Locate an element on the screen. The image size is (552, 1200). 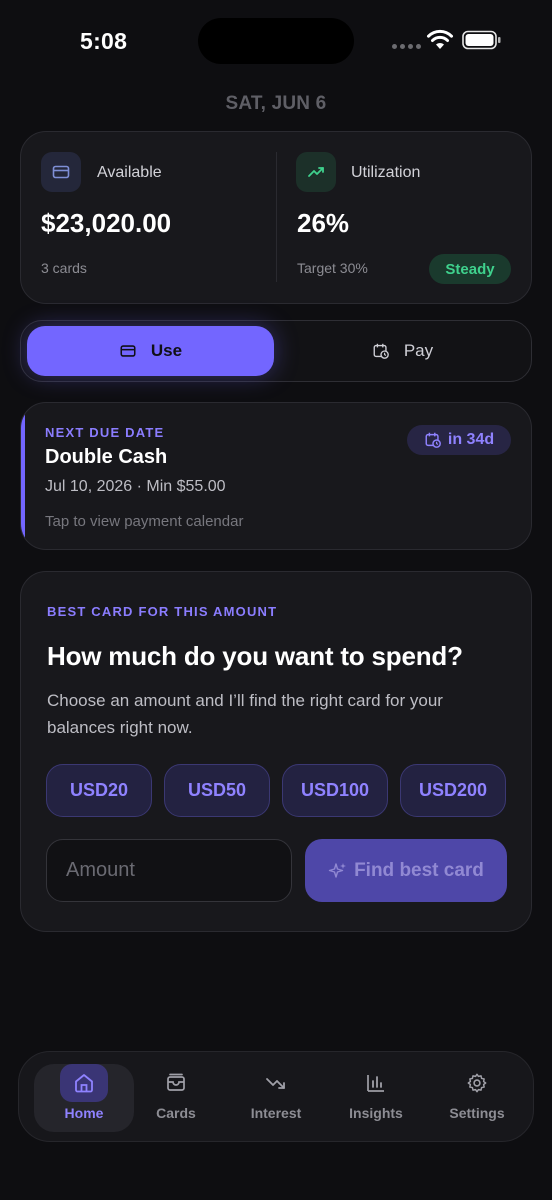
tab-interest-label: Interest is located at coordinates (276, 1113).